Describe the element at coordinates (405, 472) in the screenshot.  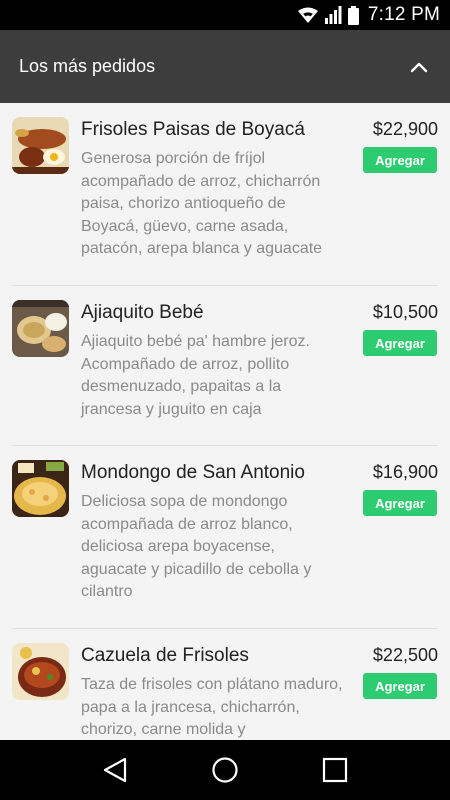
I see `dish-price: $16,900` at that location.